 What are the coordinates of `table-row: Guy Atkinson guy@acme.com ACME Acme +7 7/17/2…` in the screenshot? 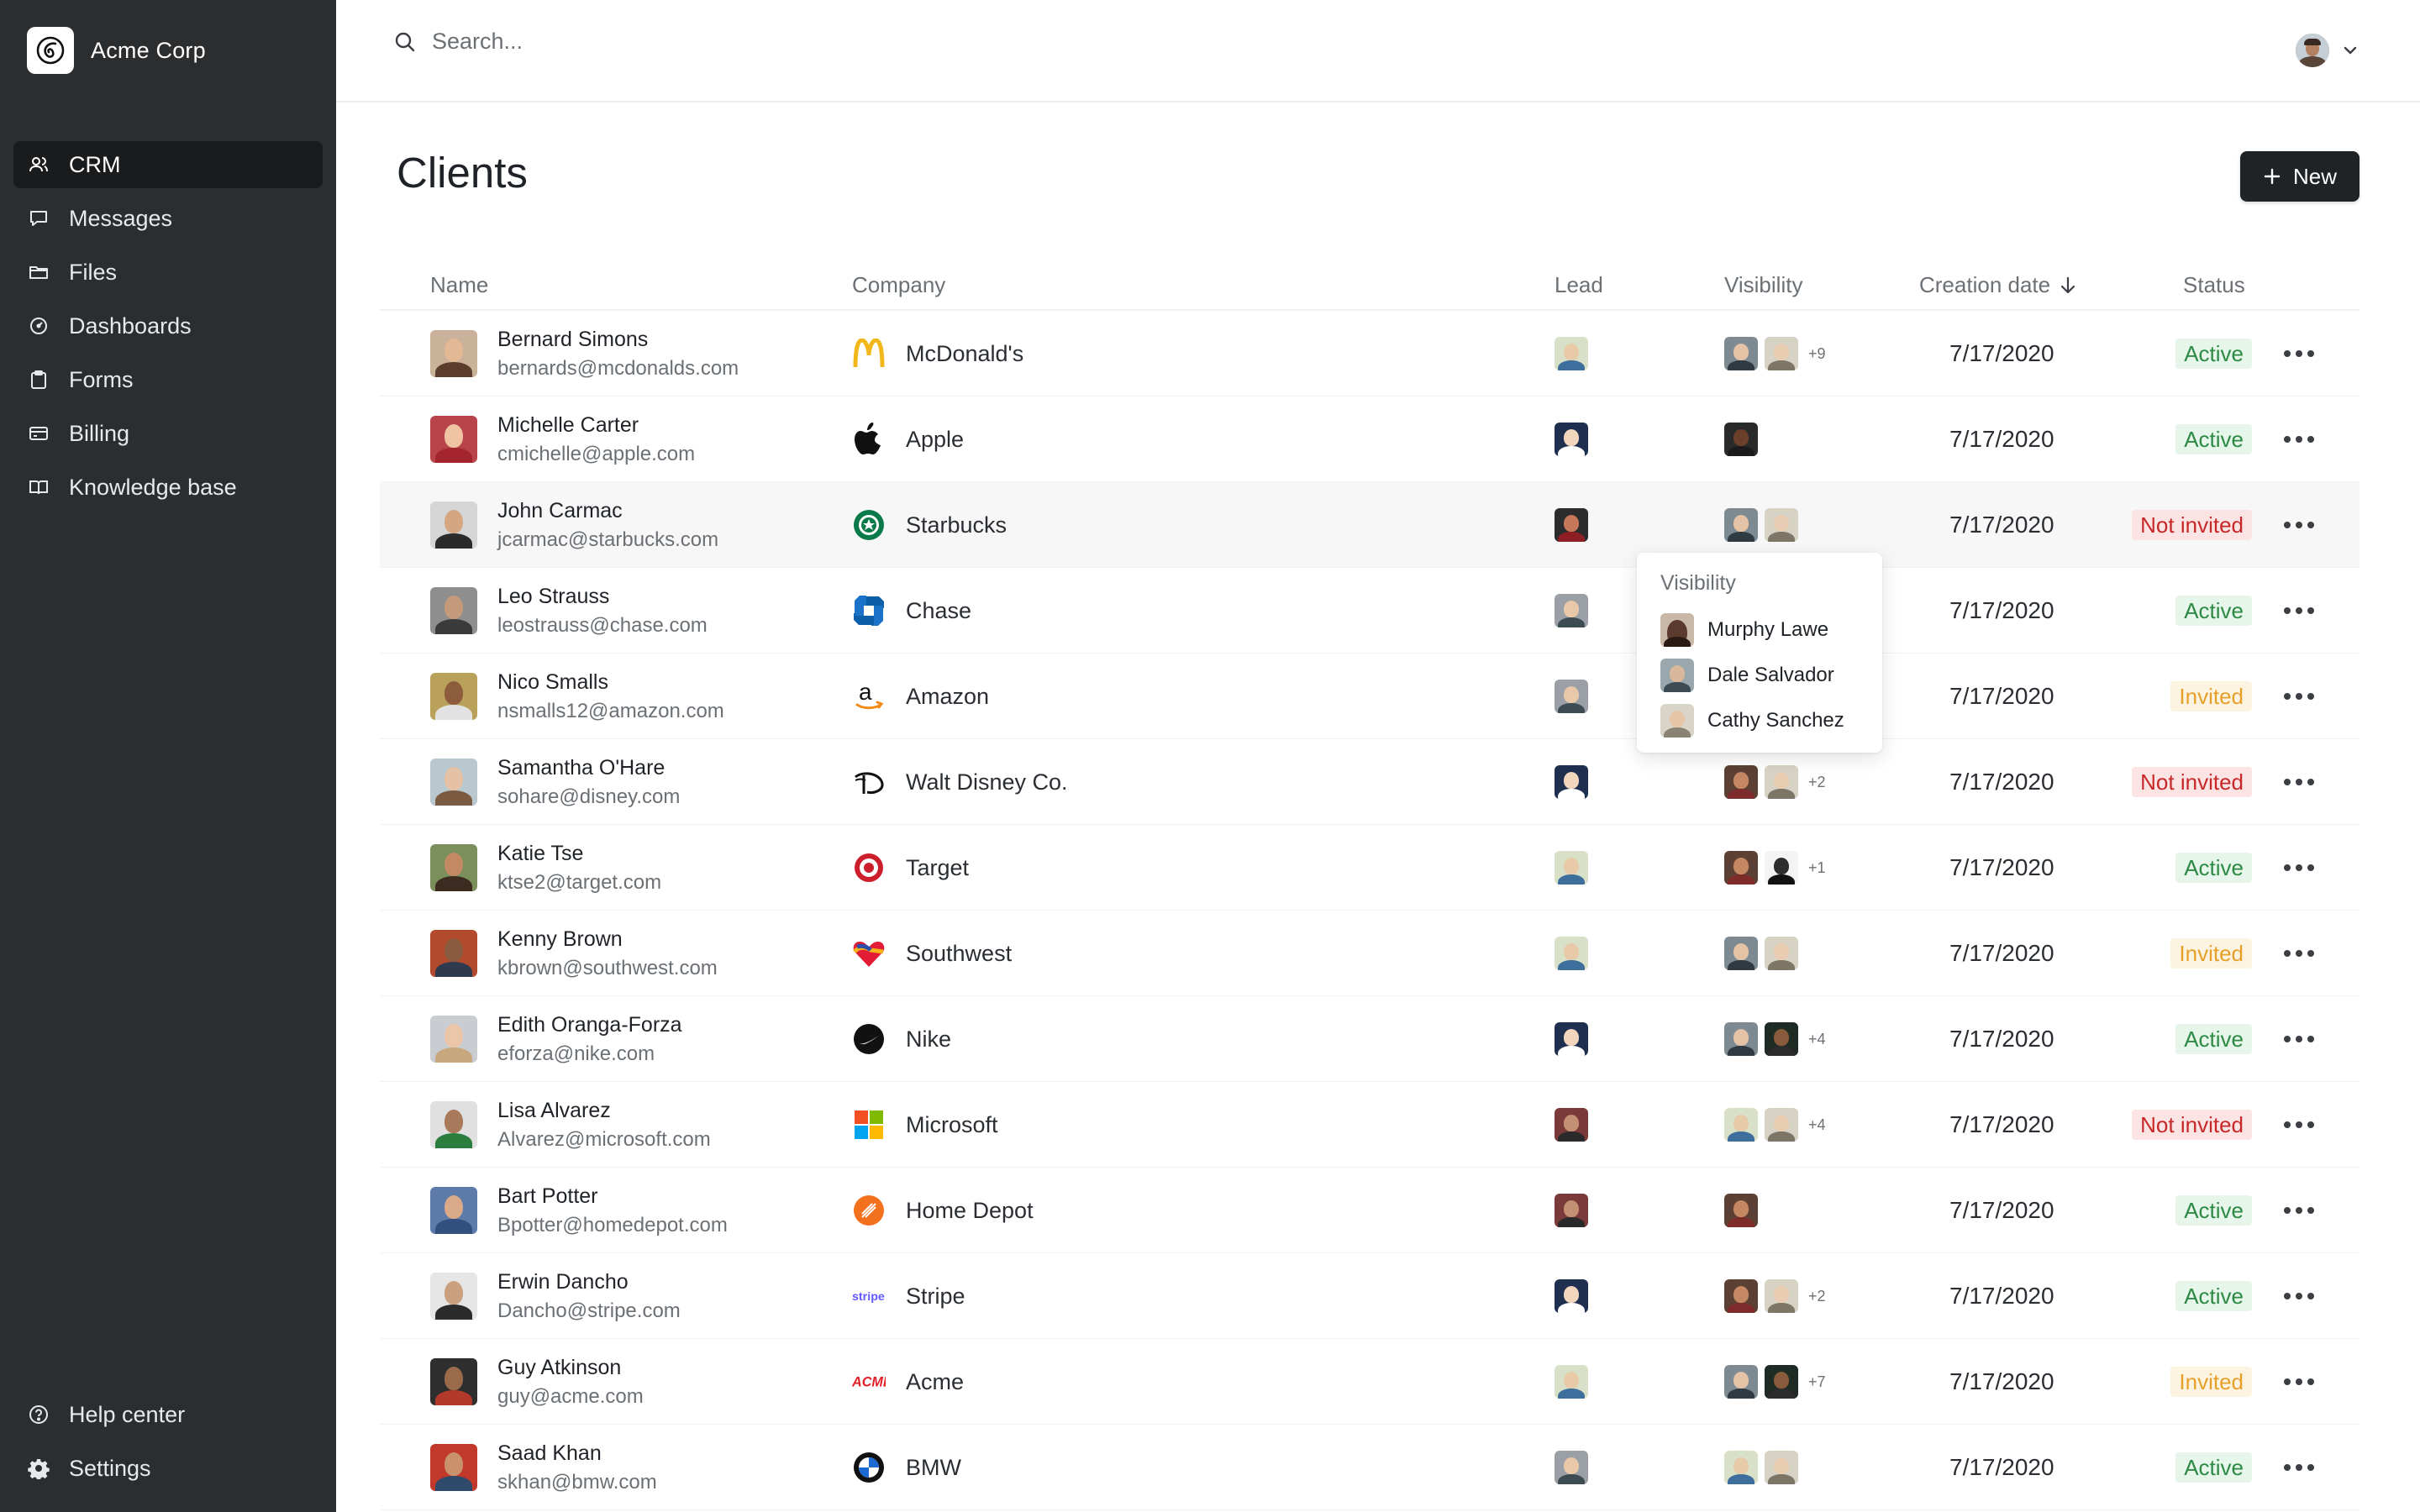 It's located at (1370, 1382).